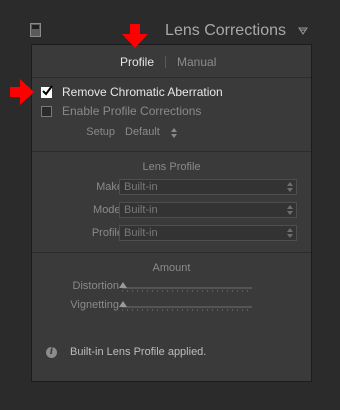  What do you see at coordinates (46, 111) in the screenshot?
I see `enable-profile-corrections-checkbox` at bounding box center [46, 111].